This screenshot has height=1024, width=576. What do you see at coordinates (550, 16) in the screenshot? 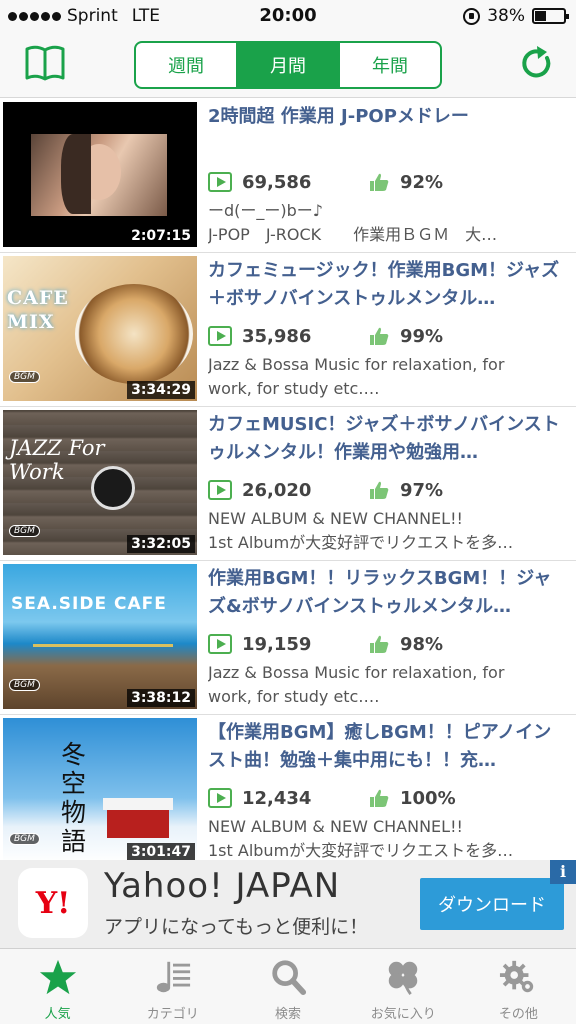
I see `battery-icon` at bounding box center [550, 16].